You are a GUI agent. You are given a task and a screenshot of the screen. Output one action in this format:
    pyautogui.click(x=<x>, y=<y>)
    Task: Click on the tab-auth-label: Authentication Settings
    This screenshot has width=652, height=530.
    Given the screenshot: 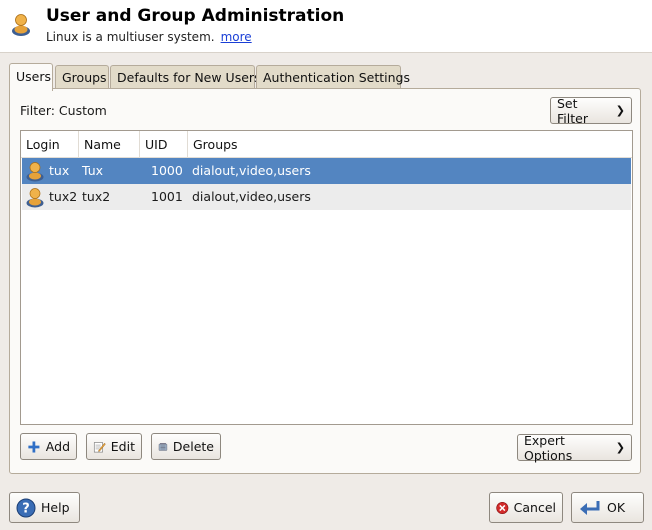 What is the action you would take?
    pyautogui.click(x=337, y=77)
    